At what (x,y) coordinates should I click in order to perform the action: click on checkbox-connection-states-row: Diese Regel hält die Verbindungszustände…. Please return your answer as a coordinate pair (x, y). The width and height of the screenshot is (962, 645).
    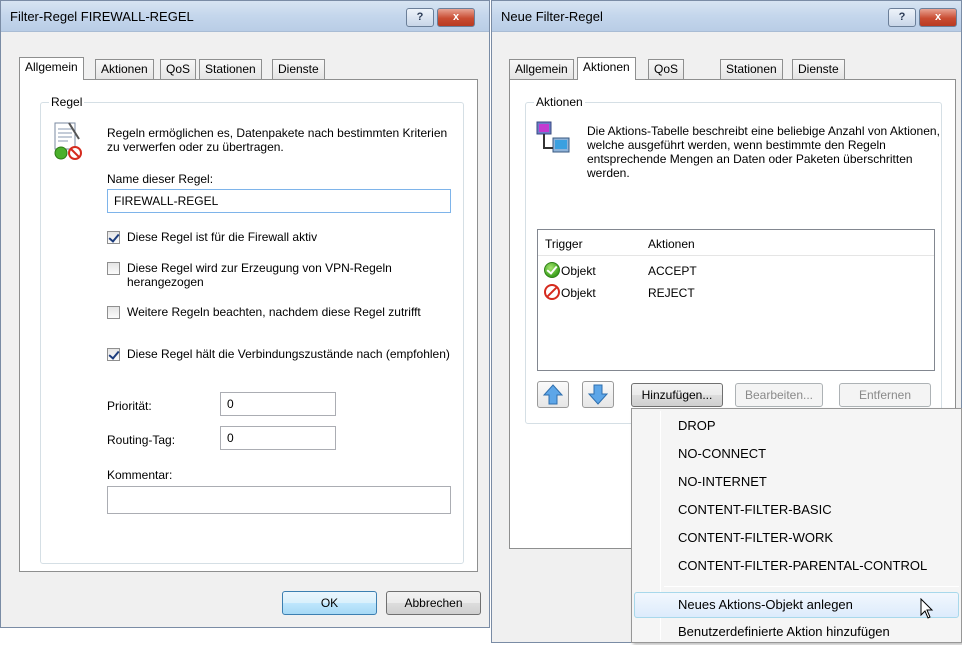
    Looking at the image, I should click on (278, 362).